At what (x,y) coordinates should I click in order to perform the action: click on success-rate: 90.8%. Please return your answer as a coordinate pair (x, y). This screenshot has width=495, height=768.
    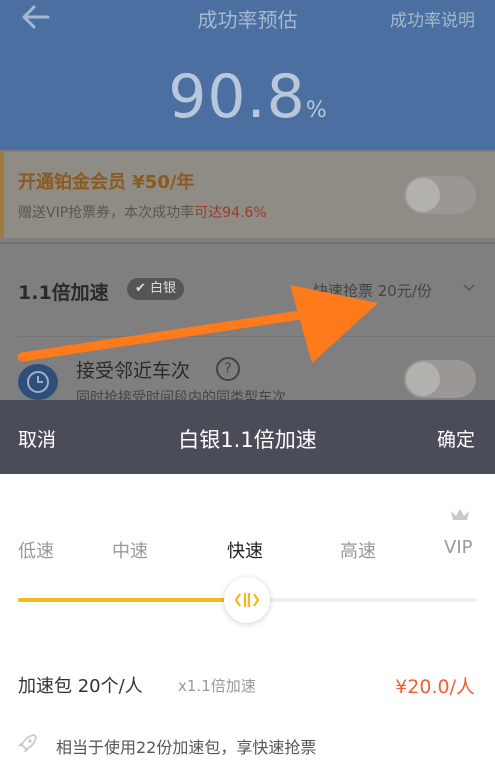
    Looking at the image, I should click on (247, 97).